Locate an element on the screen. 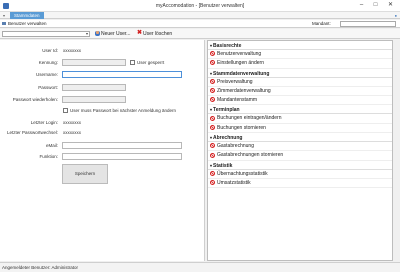 This screenshot has height=272, width=400. help-icon: ● is located at coordinates (396, 15).